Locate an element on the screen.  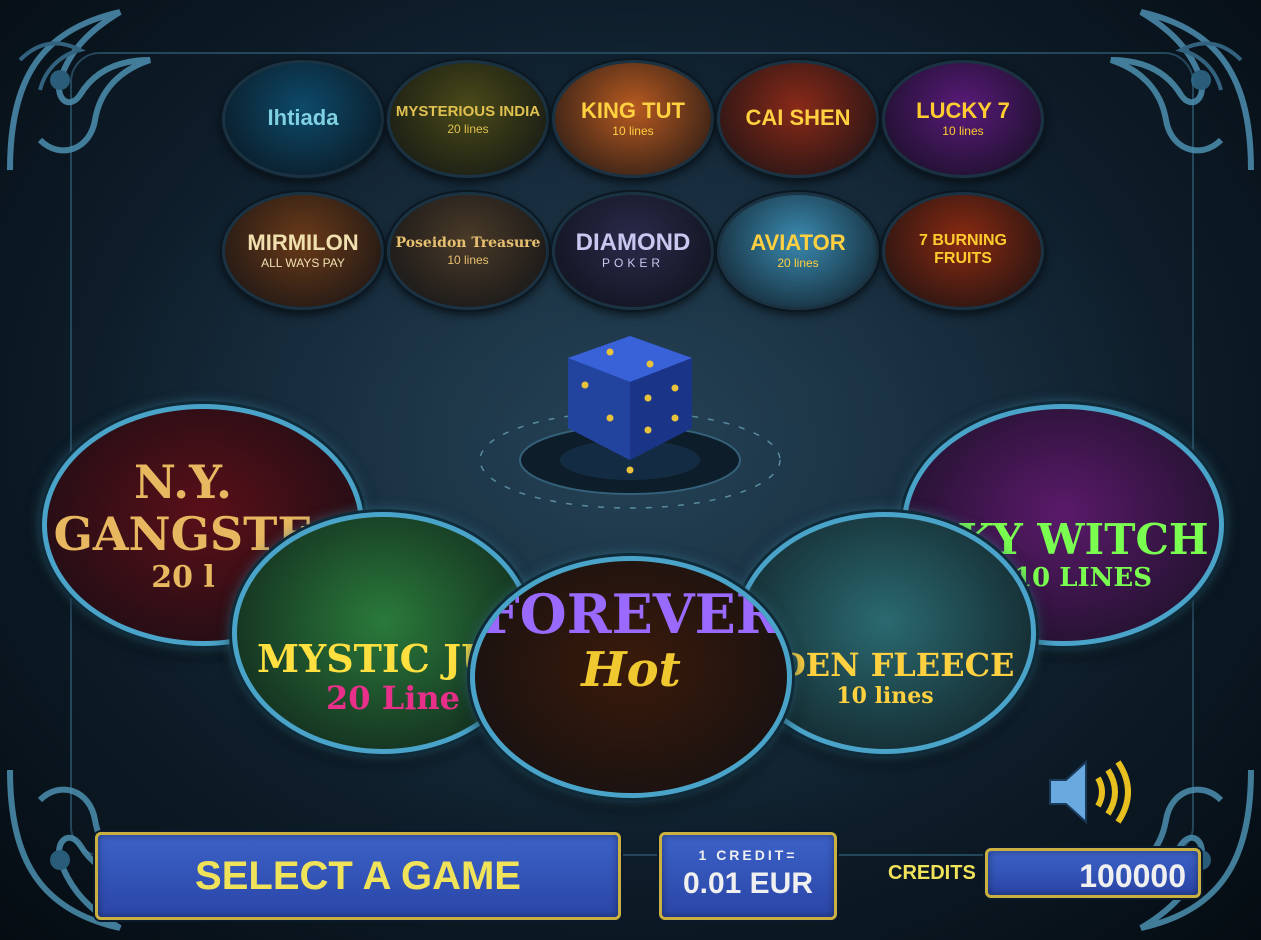
game-icon-mirmilon: MIRMILON ALL WAYS PAY is located at coordinates (303, 251).